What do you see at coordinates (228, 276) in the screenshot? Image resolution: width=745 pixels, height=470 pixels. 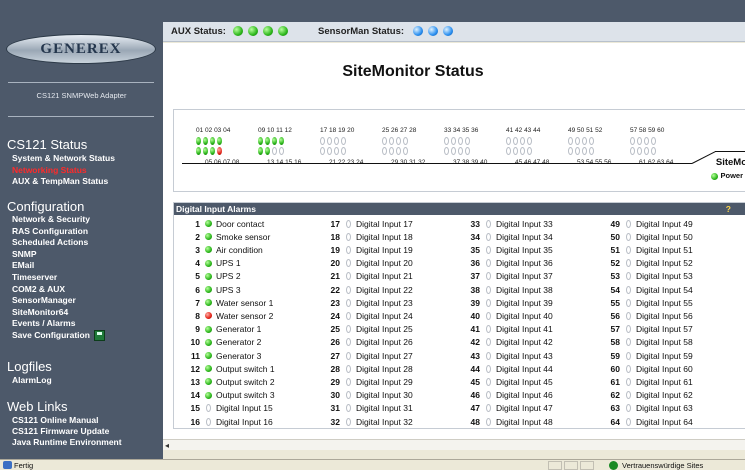 I see `input-label: UPS 2` at bounding box center [228, 276].